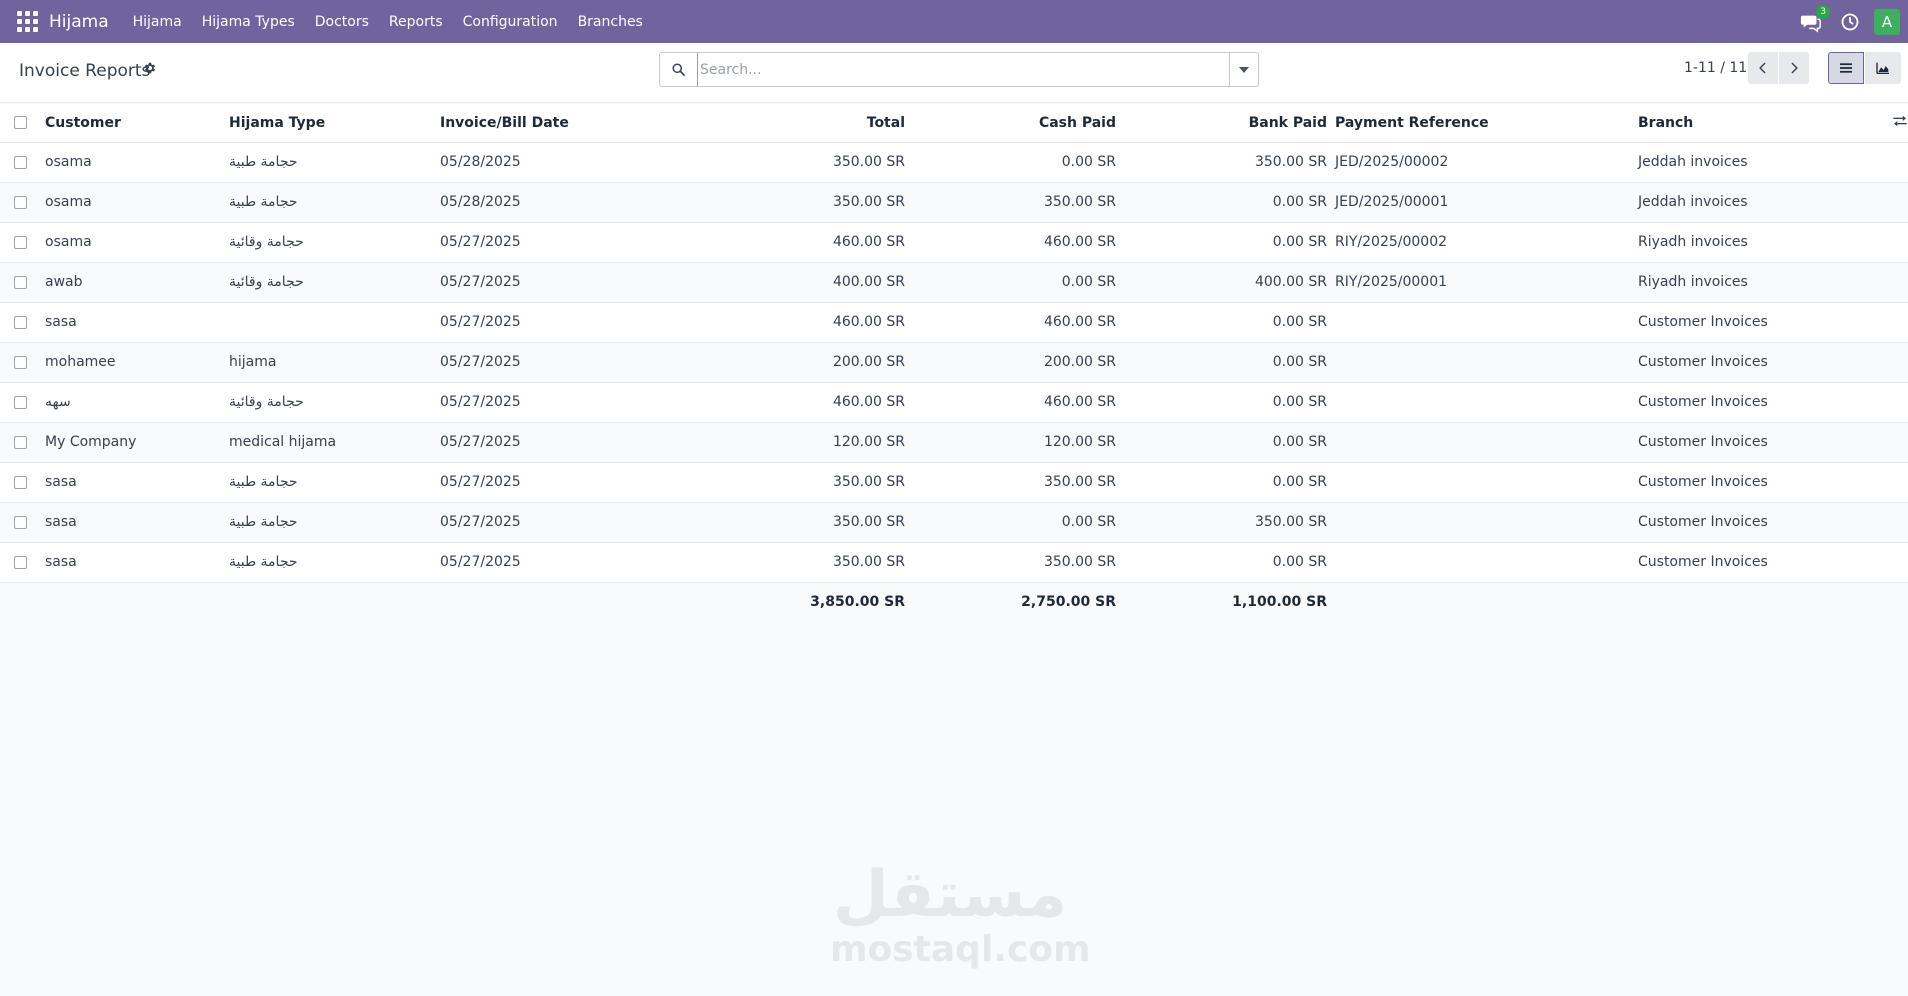 Image resolution: width=1908 pixels, height=996 pixels. What do you see at coordinates (1014, 123) in the screenshot?
I see `column-cash-paid: Cash Paid` at bounding box center [1014, 123].